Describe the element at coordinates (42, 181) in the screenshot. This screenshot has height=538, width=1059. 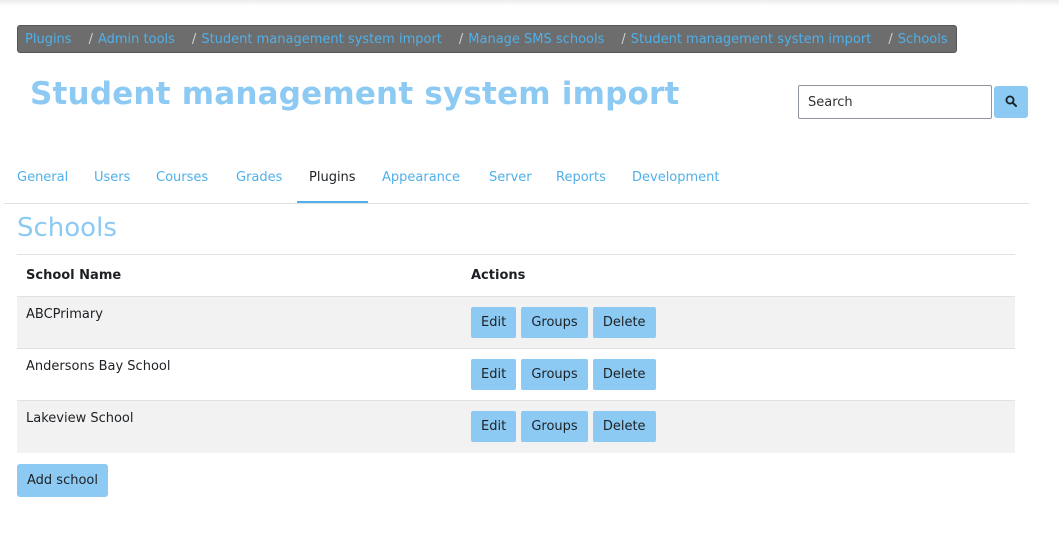
I see `tab-general: General` at that location.